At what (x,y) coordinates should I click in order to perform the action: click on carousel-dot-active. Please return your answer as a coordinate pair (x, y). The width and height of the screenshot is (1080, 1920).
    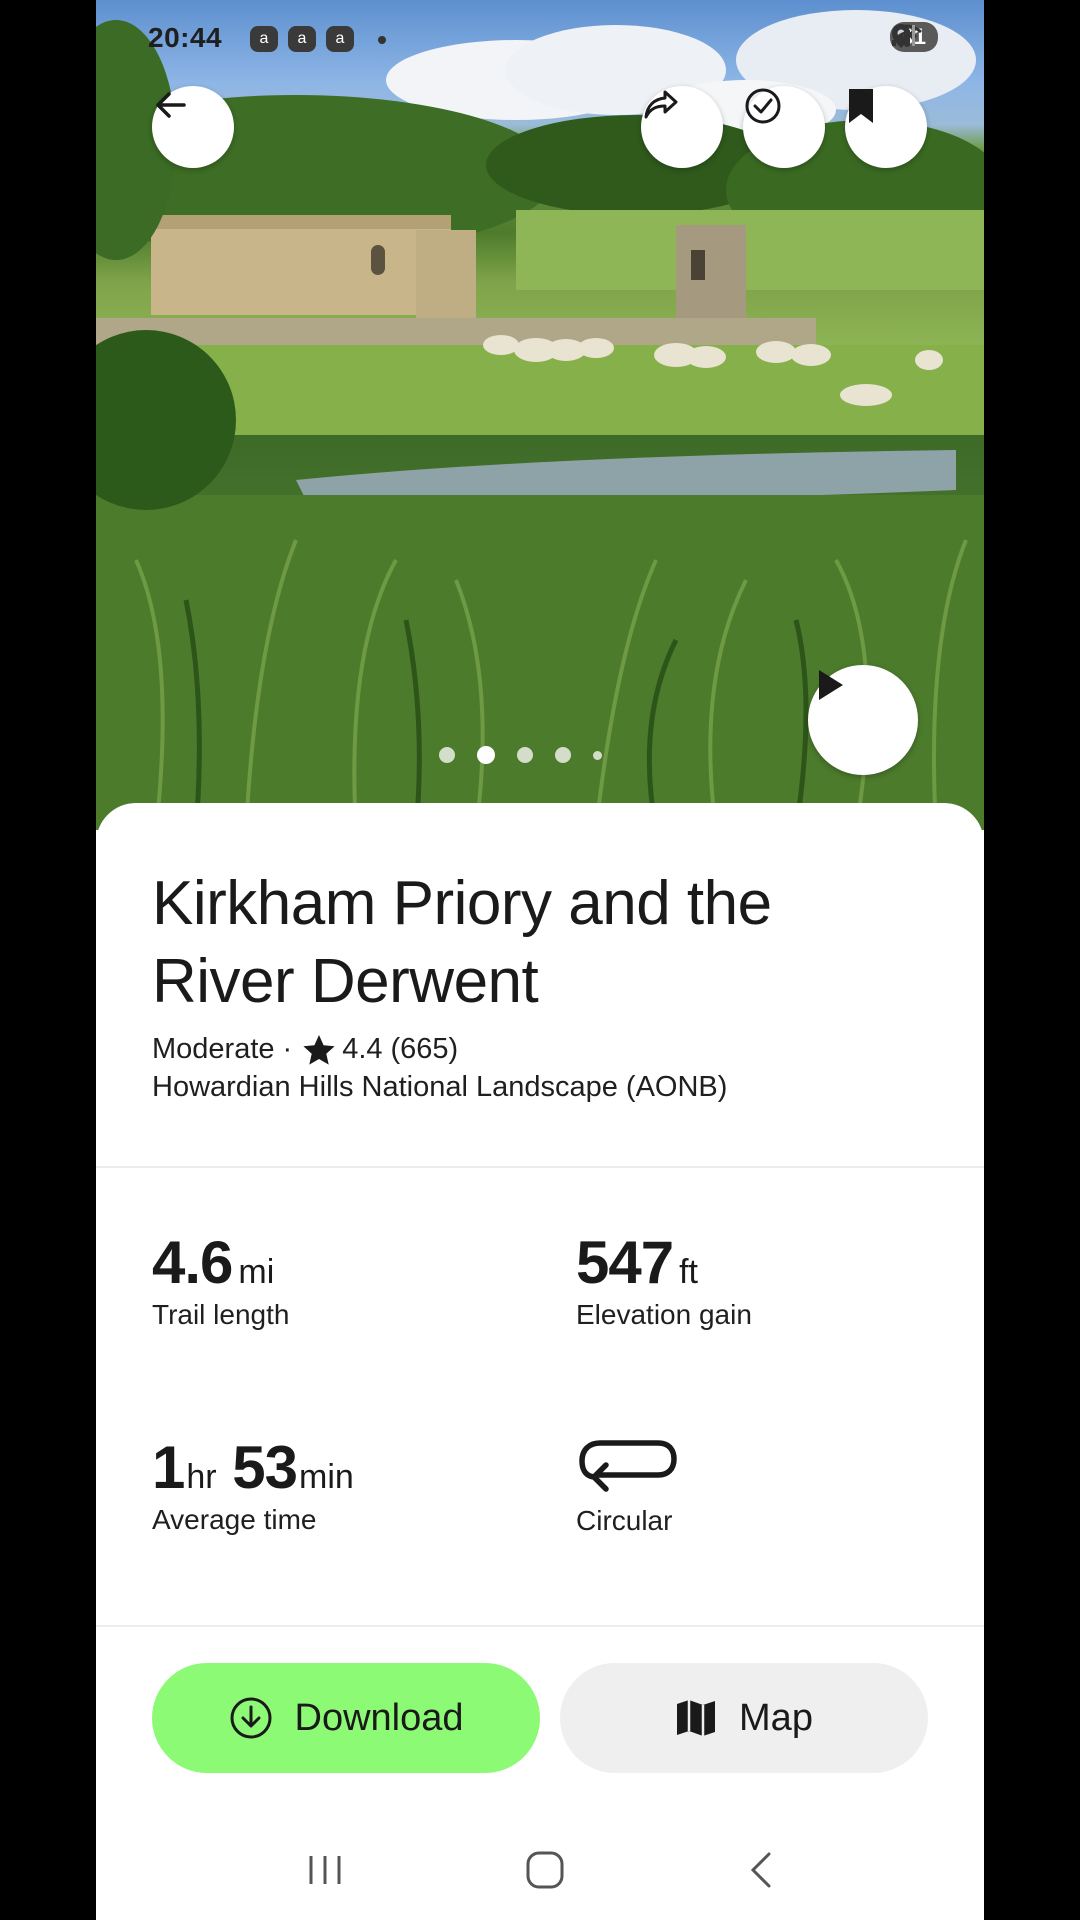
    Looking at the image, I should click on (485, 755).